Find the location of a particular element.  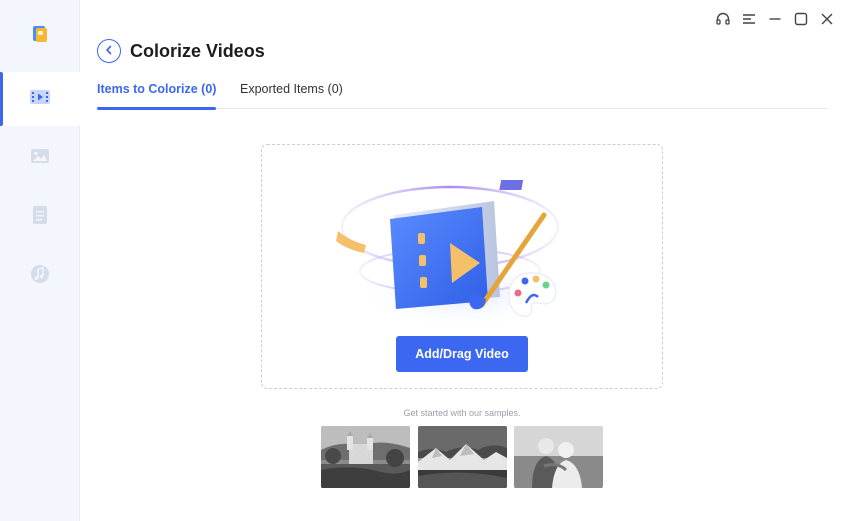

add-drag-video-button: Add/Drag Video is located at coordinates (462, 354).